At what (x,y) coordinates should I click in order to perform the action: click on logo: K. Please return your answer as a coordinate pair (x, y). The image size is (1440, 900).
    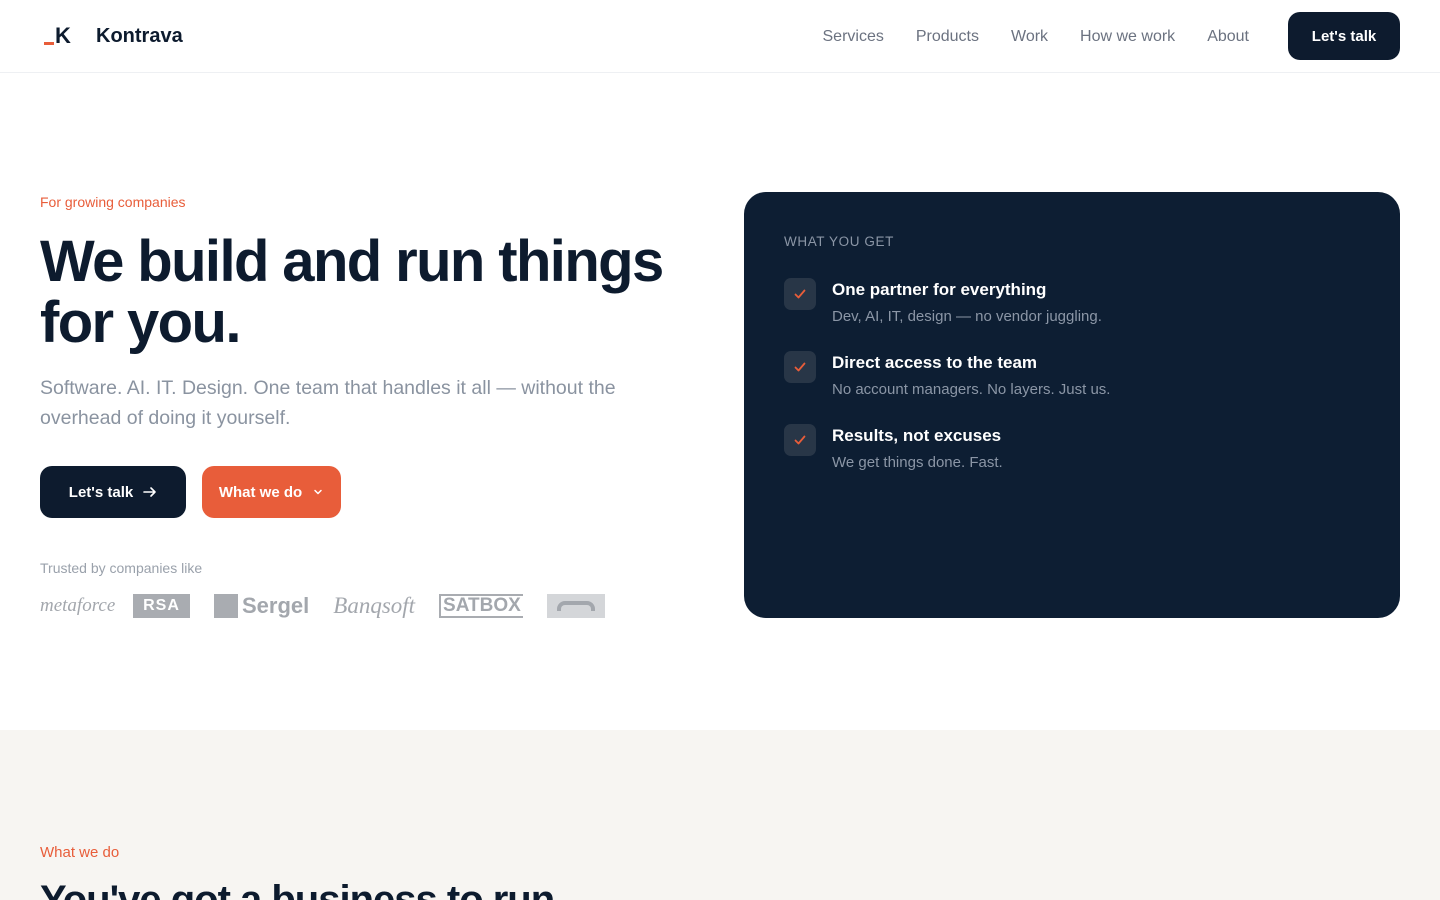
    Looking at the image, I should click on (58, 36).